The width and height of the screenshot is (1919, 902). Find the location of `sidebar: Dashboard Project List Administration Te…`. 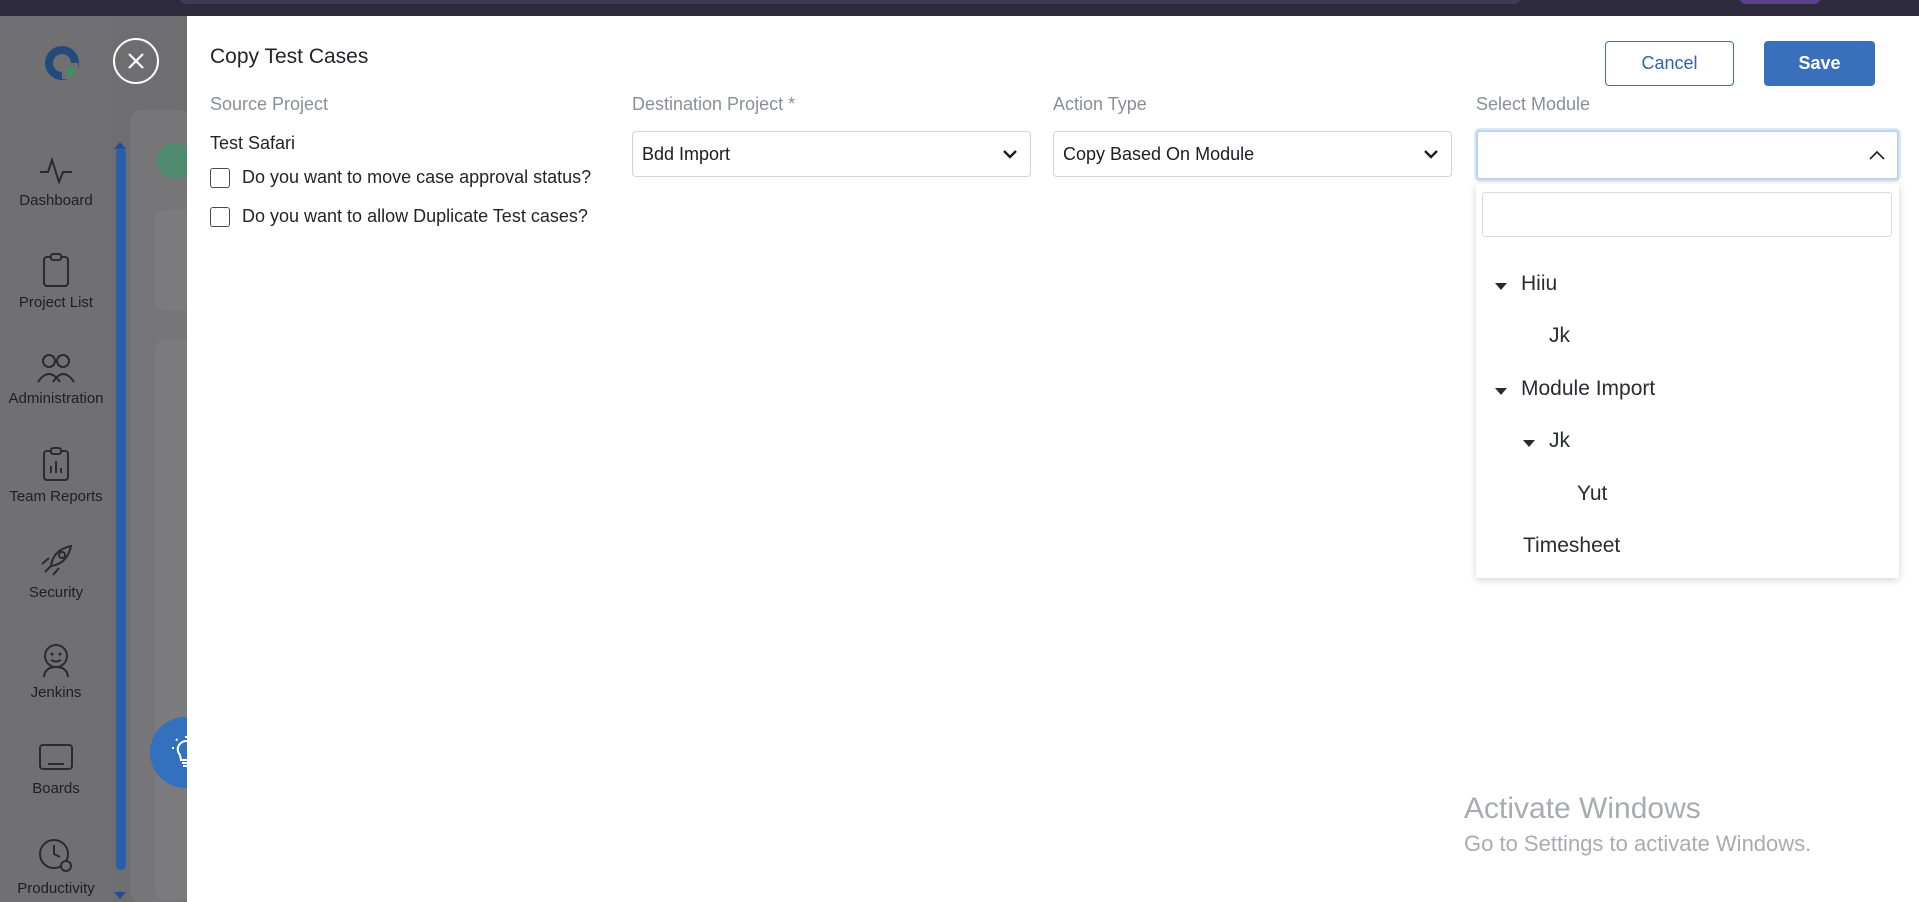

sidebar: Dashboard Project List Administration Te… is located at coordinates (56, 459).